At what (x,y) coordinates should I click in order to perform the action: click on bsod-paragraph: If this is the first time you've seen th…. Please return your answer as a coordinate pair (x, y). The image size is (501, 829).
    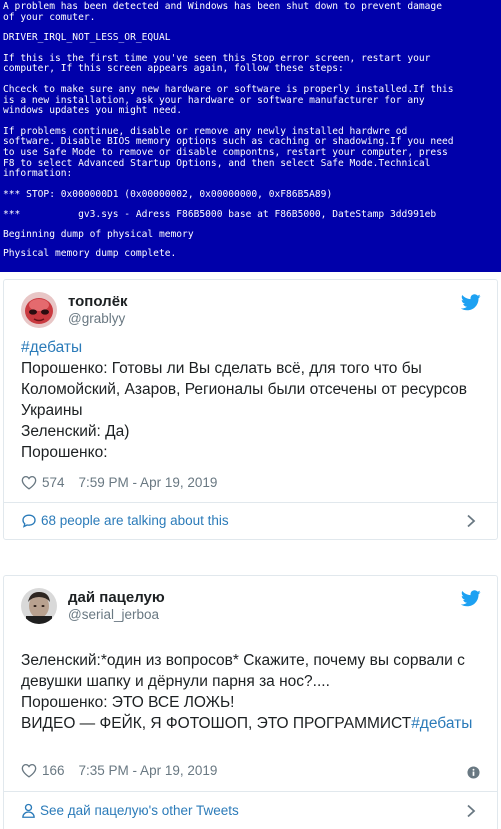
    Looking at the image, I should click on (250, 64).